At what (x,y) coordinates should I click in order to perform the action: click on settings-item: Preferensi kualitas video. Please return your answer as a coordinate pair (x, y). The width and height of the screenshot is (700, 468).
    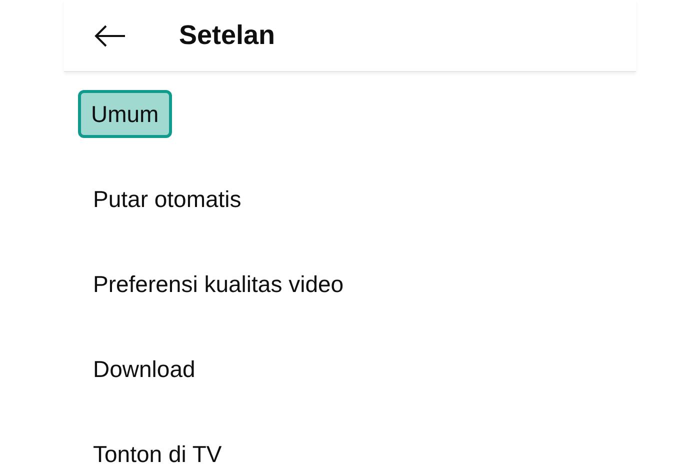
    Looking at the image, I should click on (218, 284).